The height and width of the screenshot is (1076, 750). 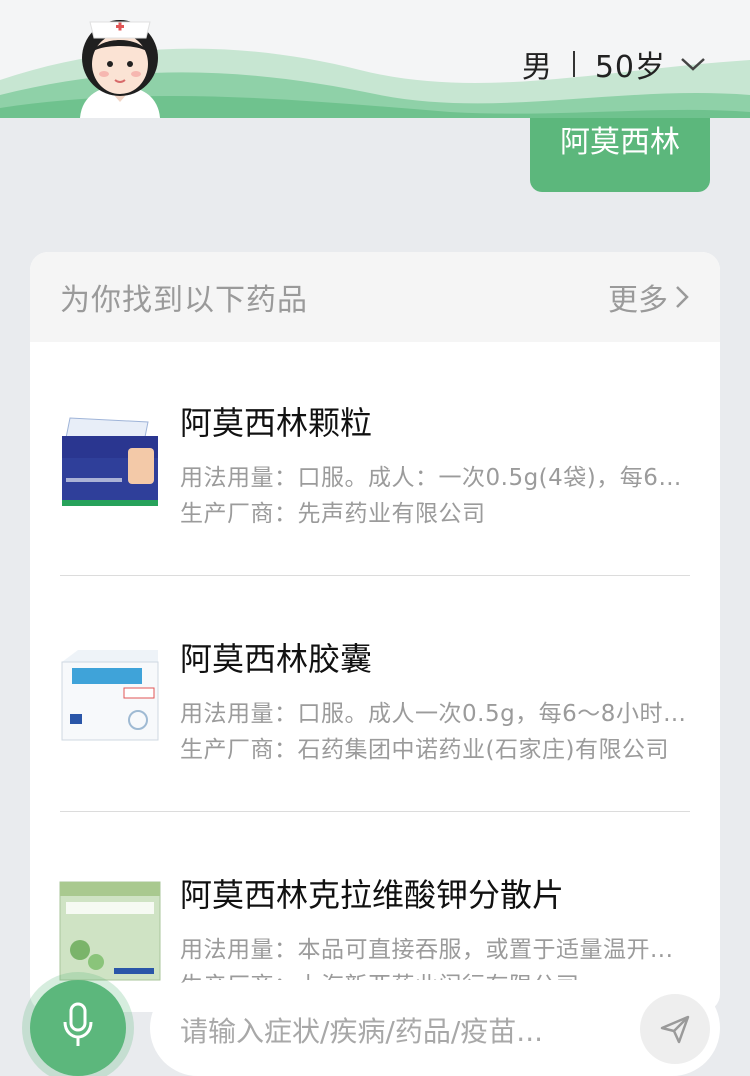 I want to click on drug-manufacturer: 生产厂商：先声药业有限公司, so click(x=333, y=514).